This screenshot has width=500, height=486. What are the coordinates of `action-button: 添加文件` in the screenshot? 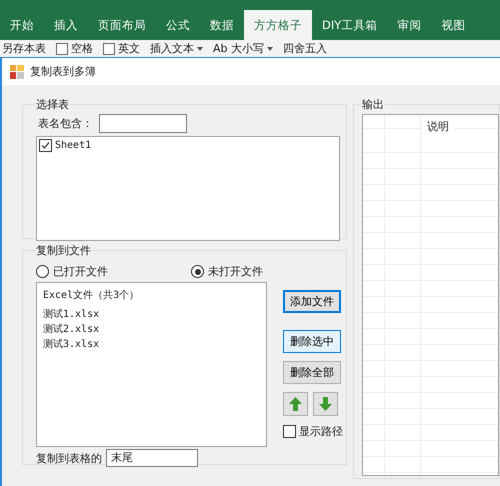 It's located at (312, 301).